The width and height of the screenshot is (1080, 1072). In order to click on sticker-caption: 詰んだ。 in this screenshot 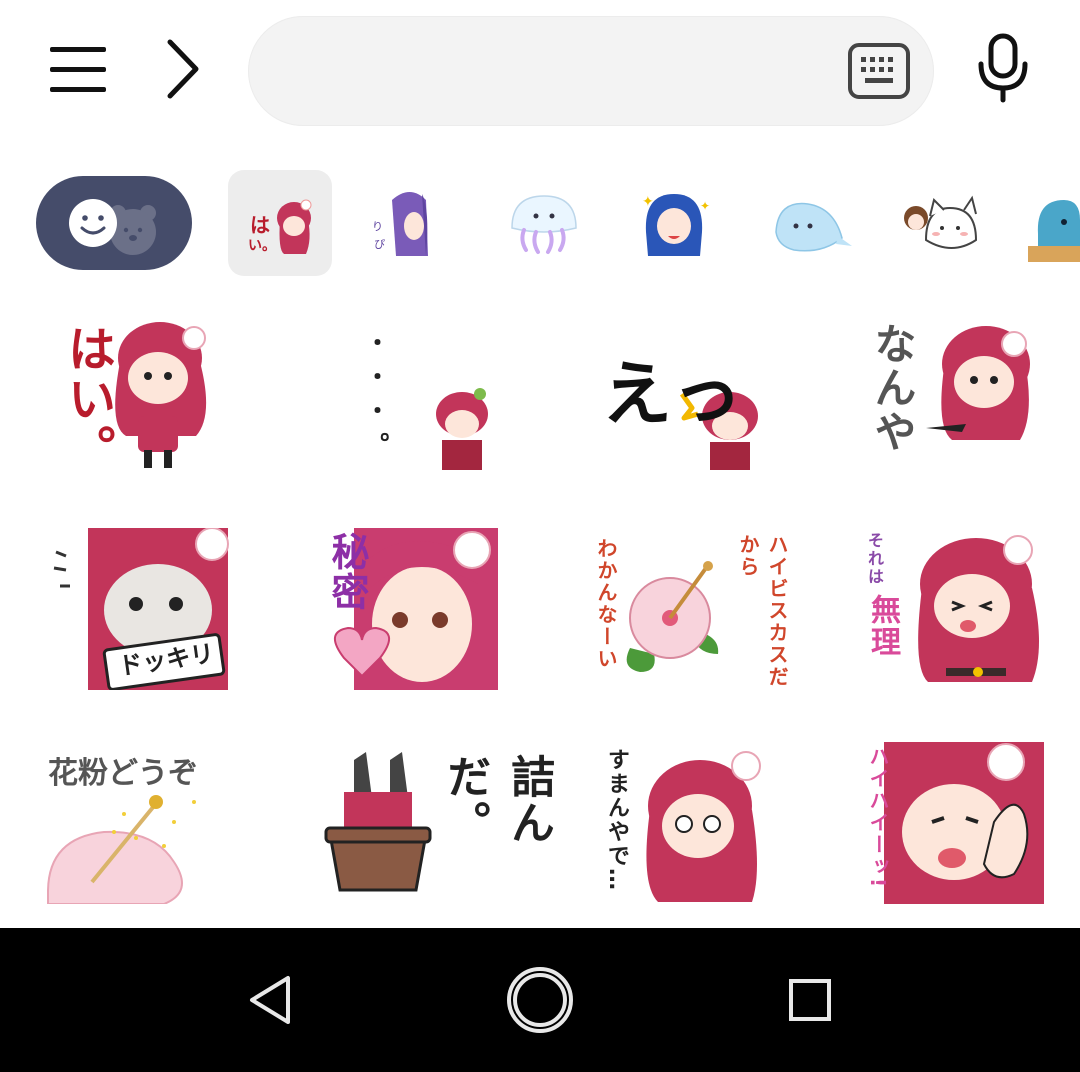, I will do `click(496, 800)`.